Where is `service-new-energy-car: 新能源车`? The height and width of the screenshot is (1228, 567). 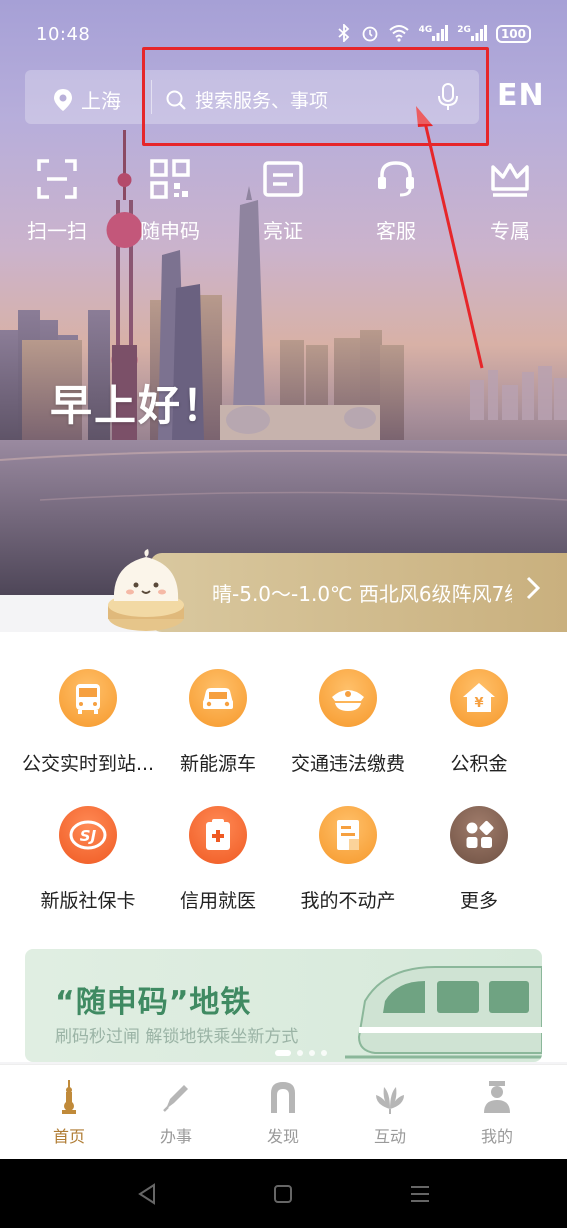 service-new-energy-car: 新能源车 is located at coordinates (218, 722).